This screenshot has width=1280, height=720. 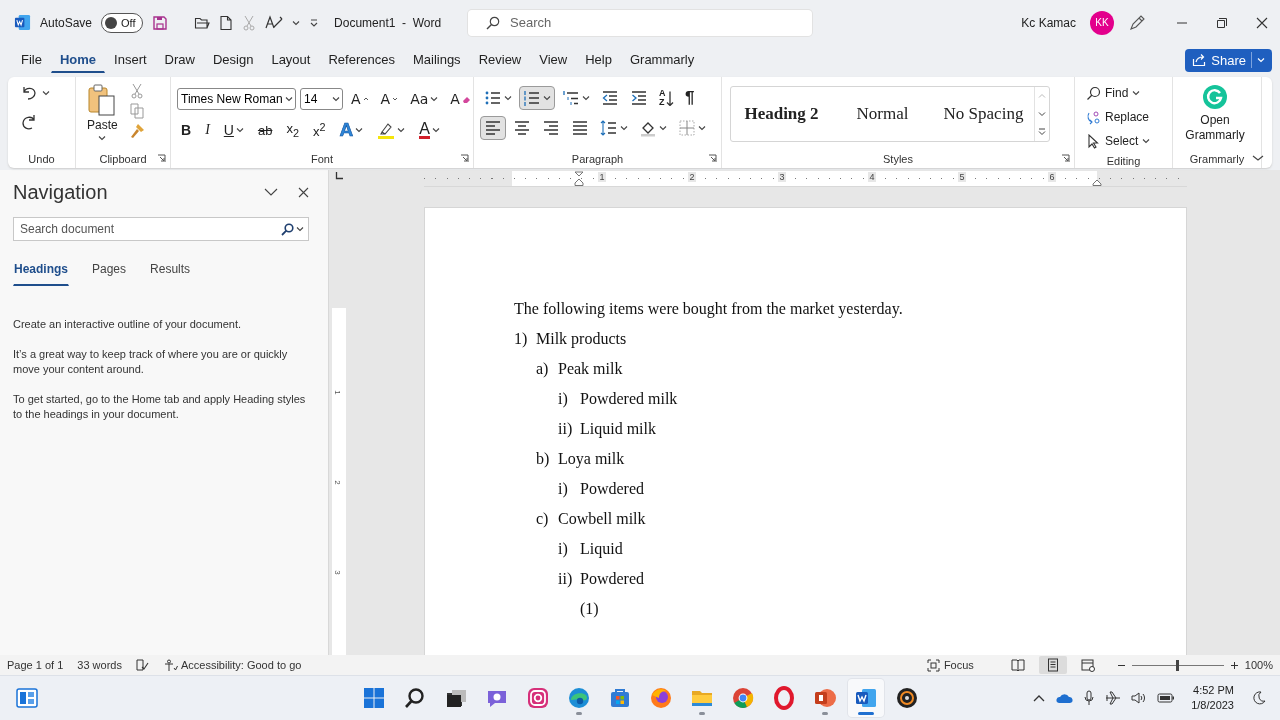 I want to click on superscript-button: x$^{2}$, so click(x=319, y=130).